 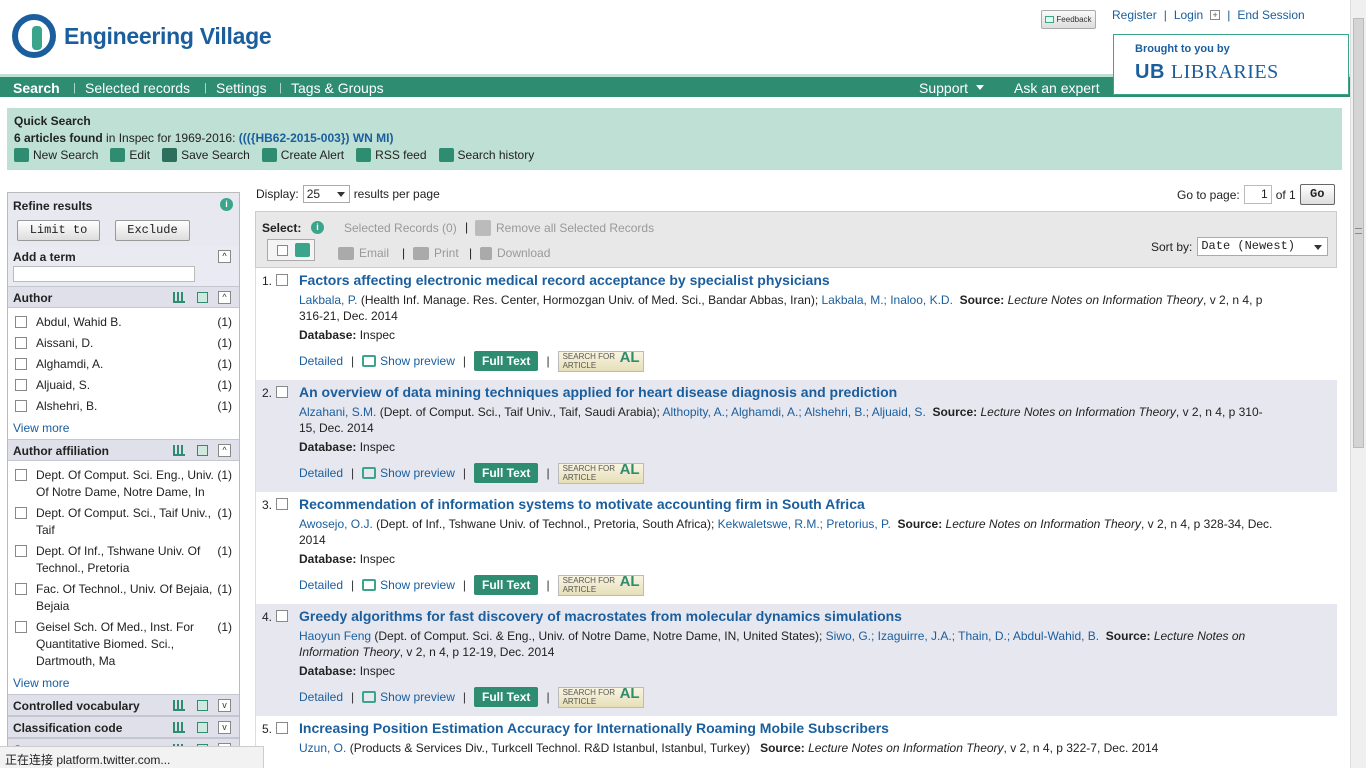 I want to click on author-link: Uzun, O., so click(x=322, y=748).